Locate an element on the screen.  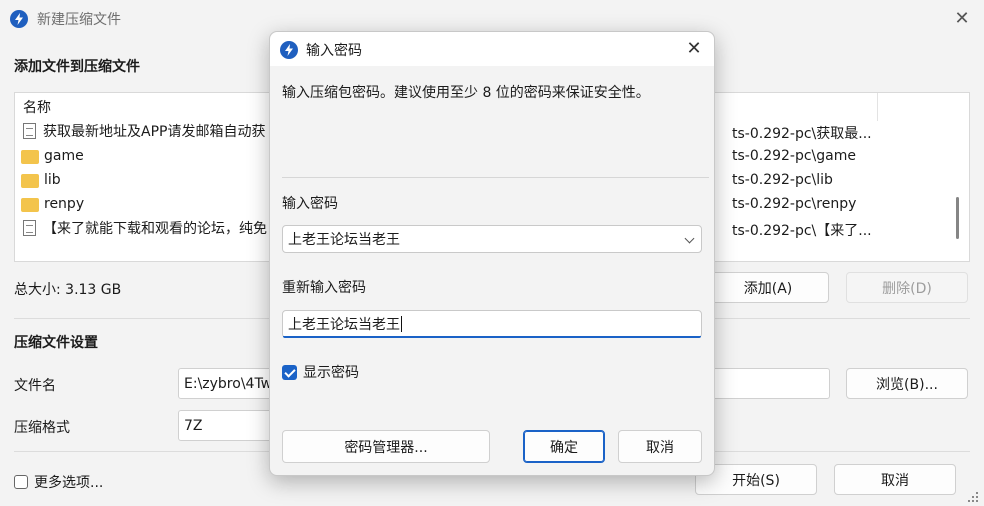
filename-label: 文件名 is located at coordinates (35, 386).